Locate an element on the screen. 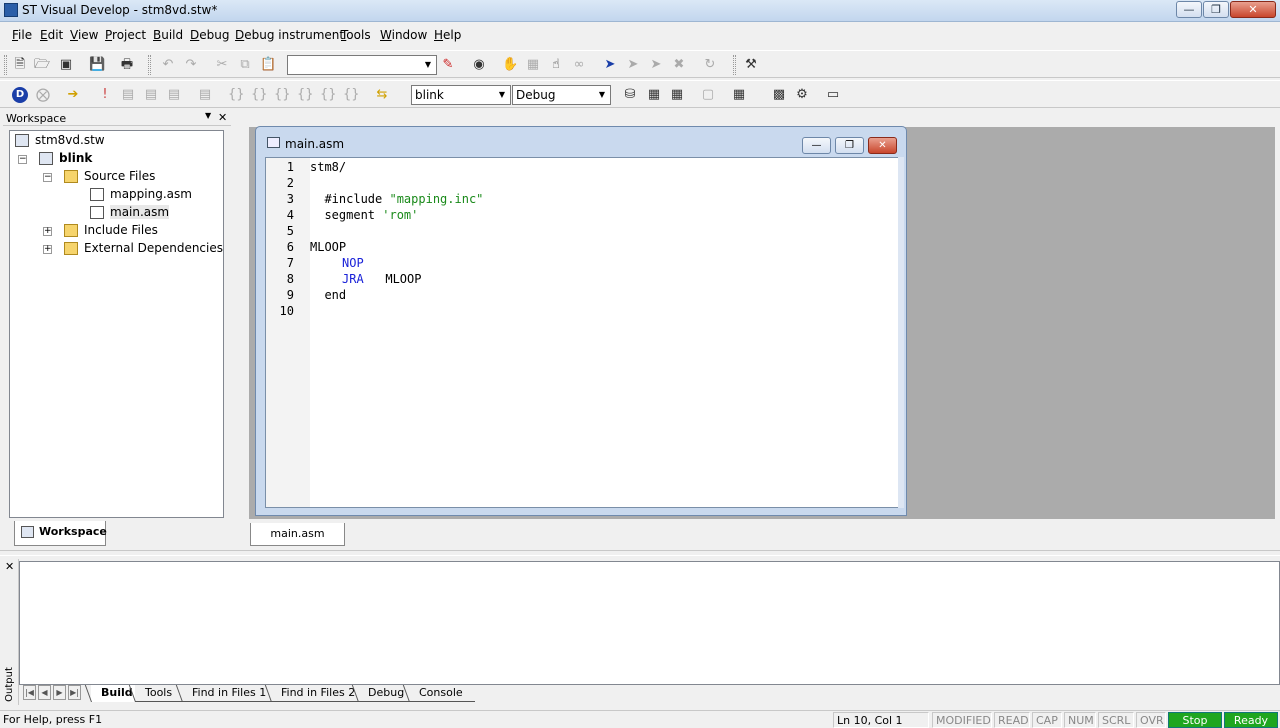 The height and width of the screenshot is (728, 1280). pin-icon: ▼ is located at coordinates (208, 115).